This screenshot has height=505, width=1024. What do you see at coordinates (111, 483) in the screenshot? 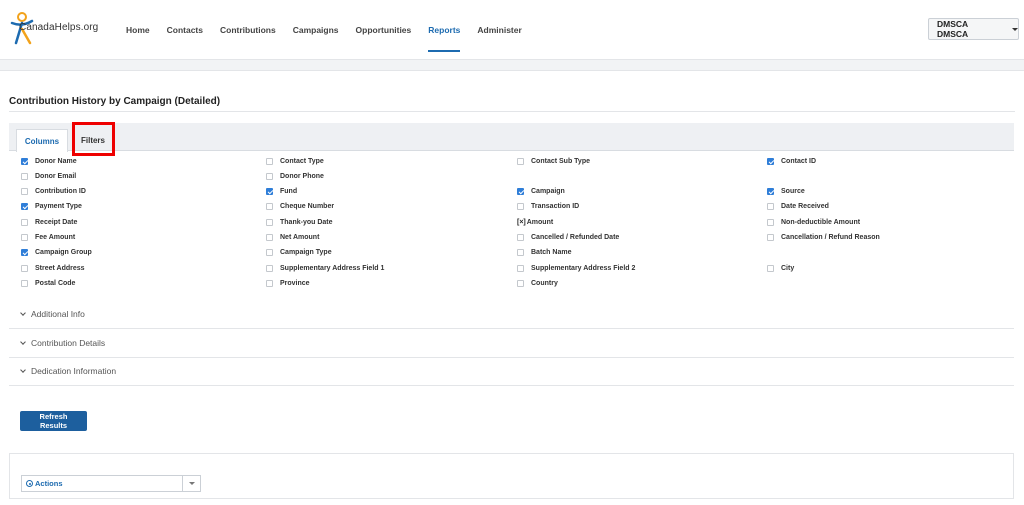
I see `actions-select: Actions` at bounding box center [111, 483].